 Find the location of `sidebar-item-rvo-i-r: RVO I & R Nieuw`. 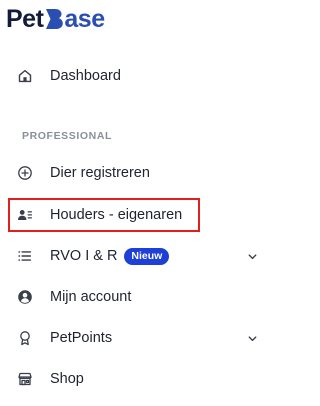

sidebar-item-rvo-i-r: RVO I & R Nieuw is located at coordinates (136, 256).